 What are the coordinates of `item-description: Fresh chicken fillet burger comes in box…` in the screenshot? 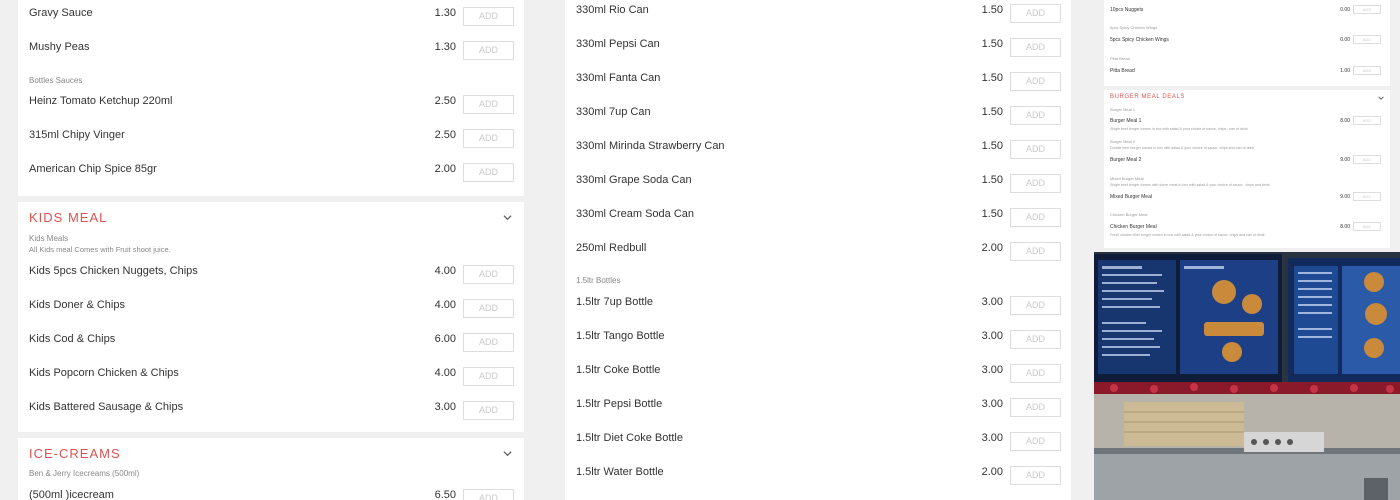 It's located at (1187, 235).